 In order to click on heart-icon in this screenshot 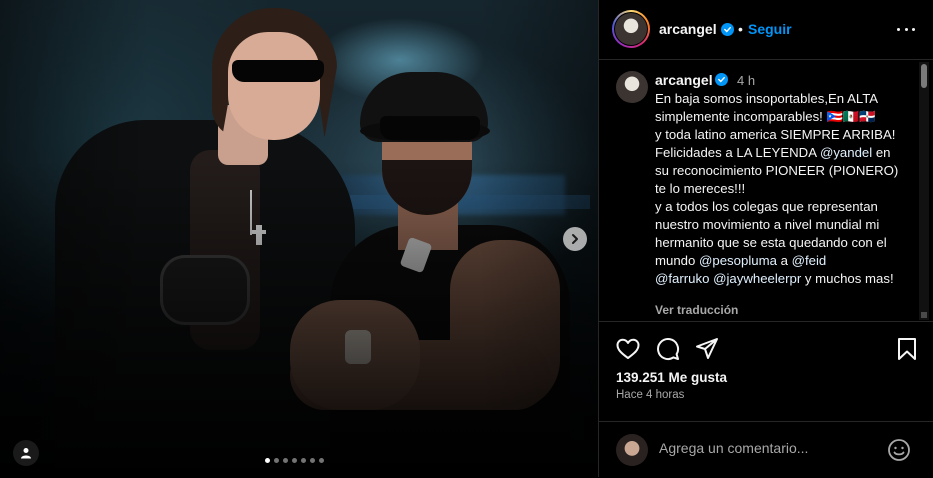, I will do `click(628, 348)`.